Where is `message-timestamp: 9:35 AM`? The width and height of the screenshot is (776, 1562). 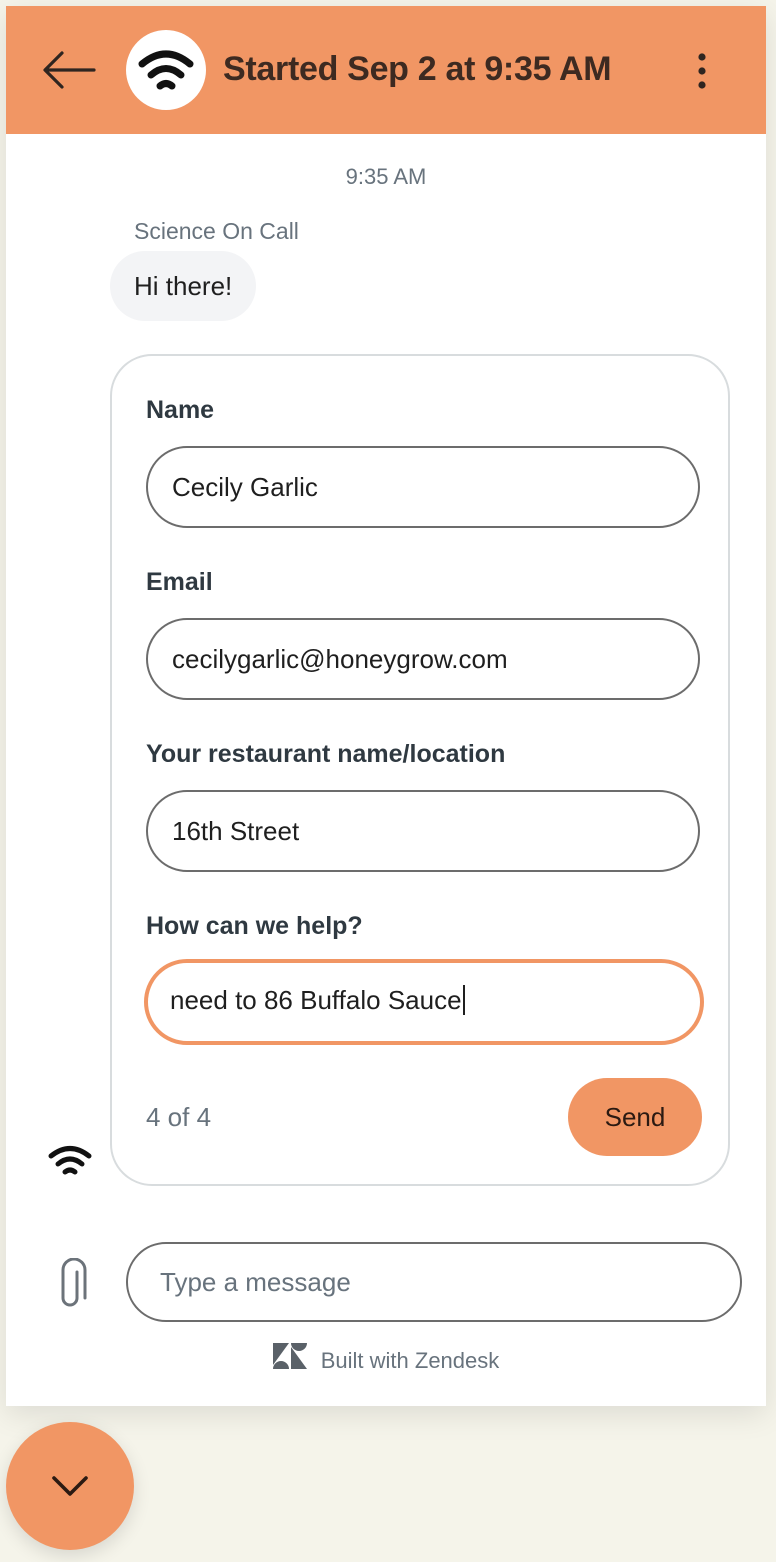
message-timestamp: 9:35 AM is located at coordinates (386, 176).